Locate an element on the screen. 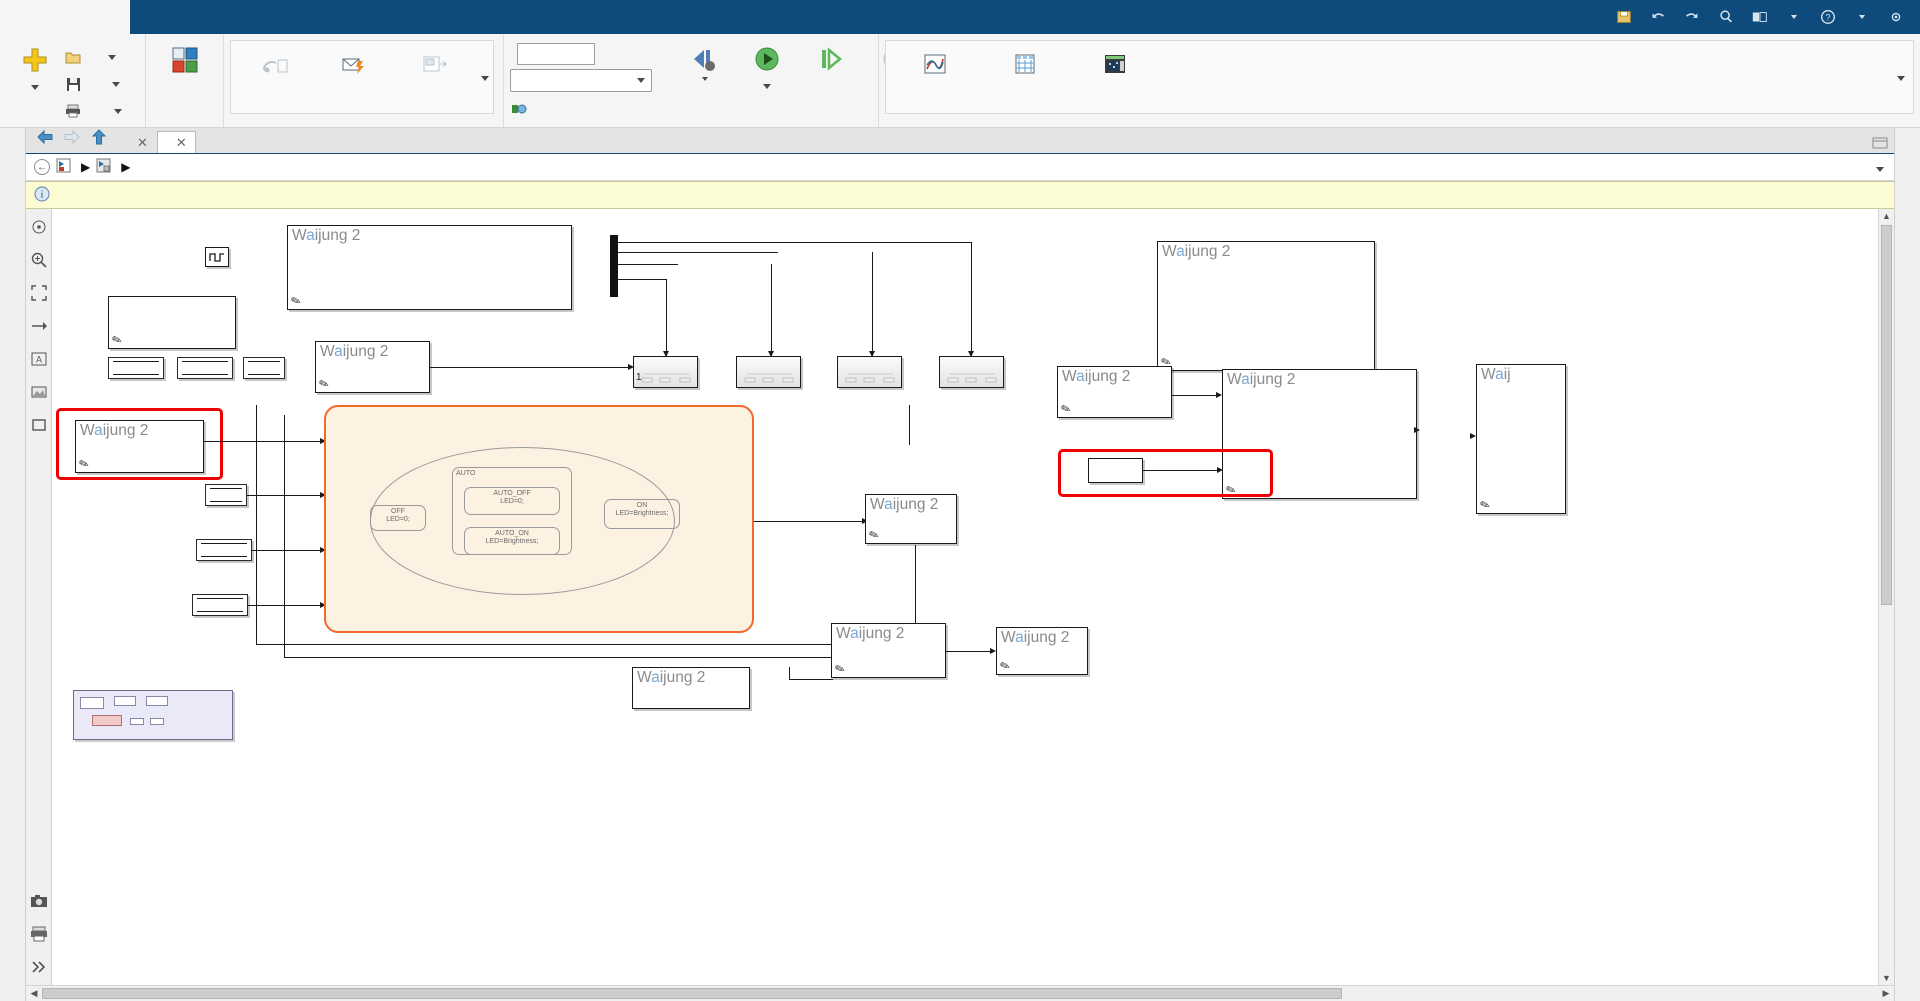 The image size is (1920, 1001). tab-format is located at coordinates (455, 17).